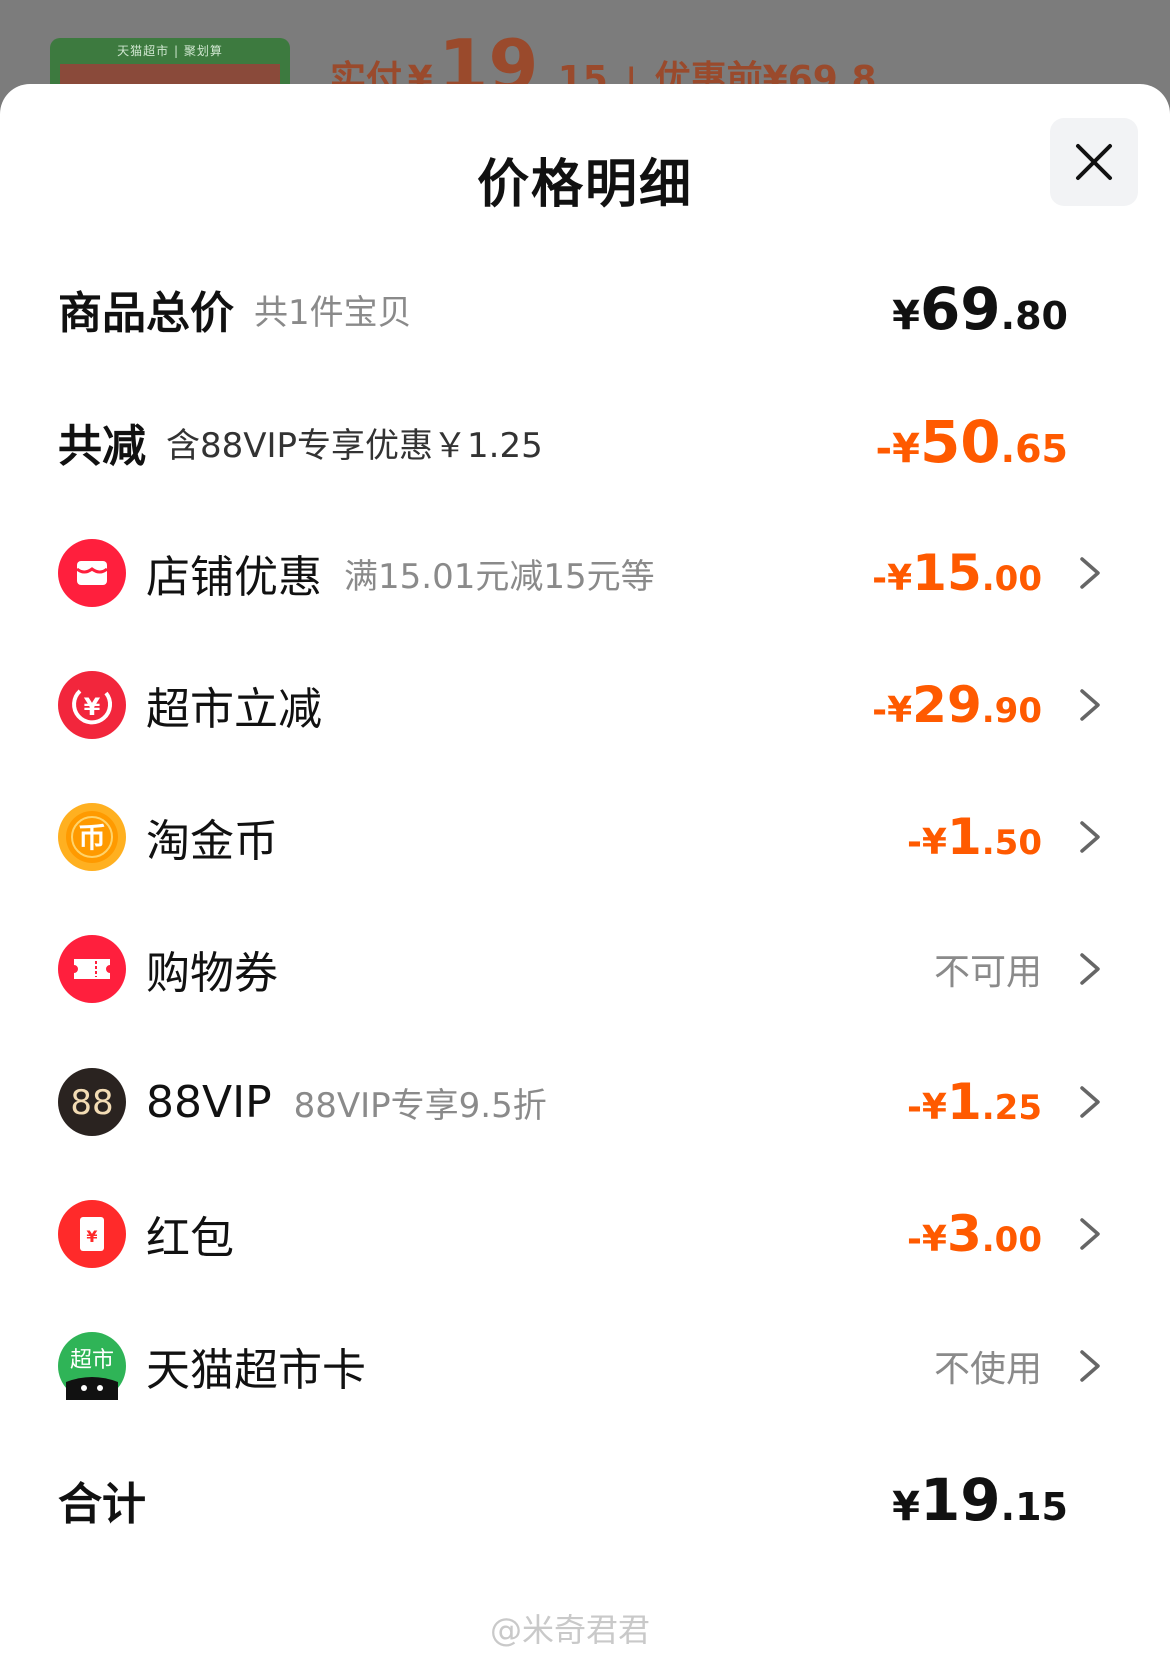 The height and width of the screenshot is (1662, 1170). I want to click on red-packet-icon: ¥, so click(92, 1234).